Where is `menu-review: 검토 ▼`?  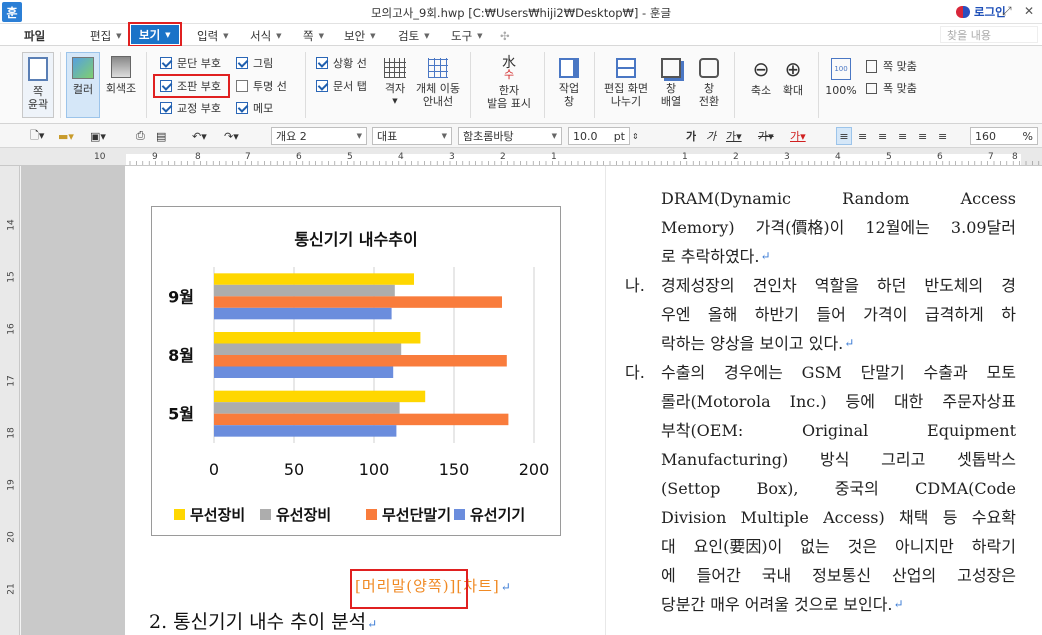 menu-review: 검토 ▼ is located at coordinates (414, 36).